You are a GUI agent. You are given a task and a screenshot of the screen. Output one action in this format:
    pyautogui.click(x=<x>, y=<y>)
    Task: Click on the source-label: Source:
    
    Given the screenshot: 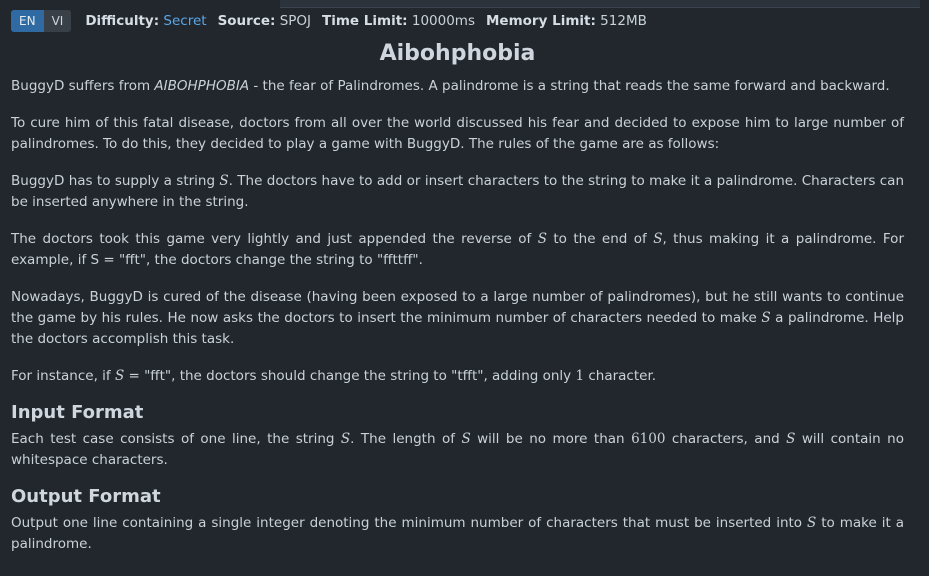 What is the action you would take?
    pyautogui.click(x=246, y=21)
    